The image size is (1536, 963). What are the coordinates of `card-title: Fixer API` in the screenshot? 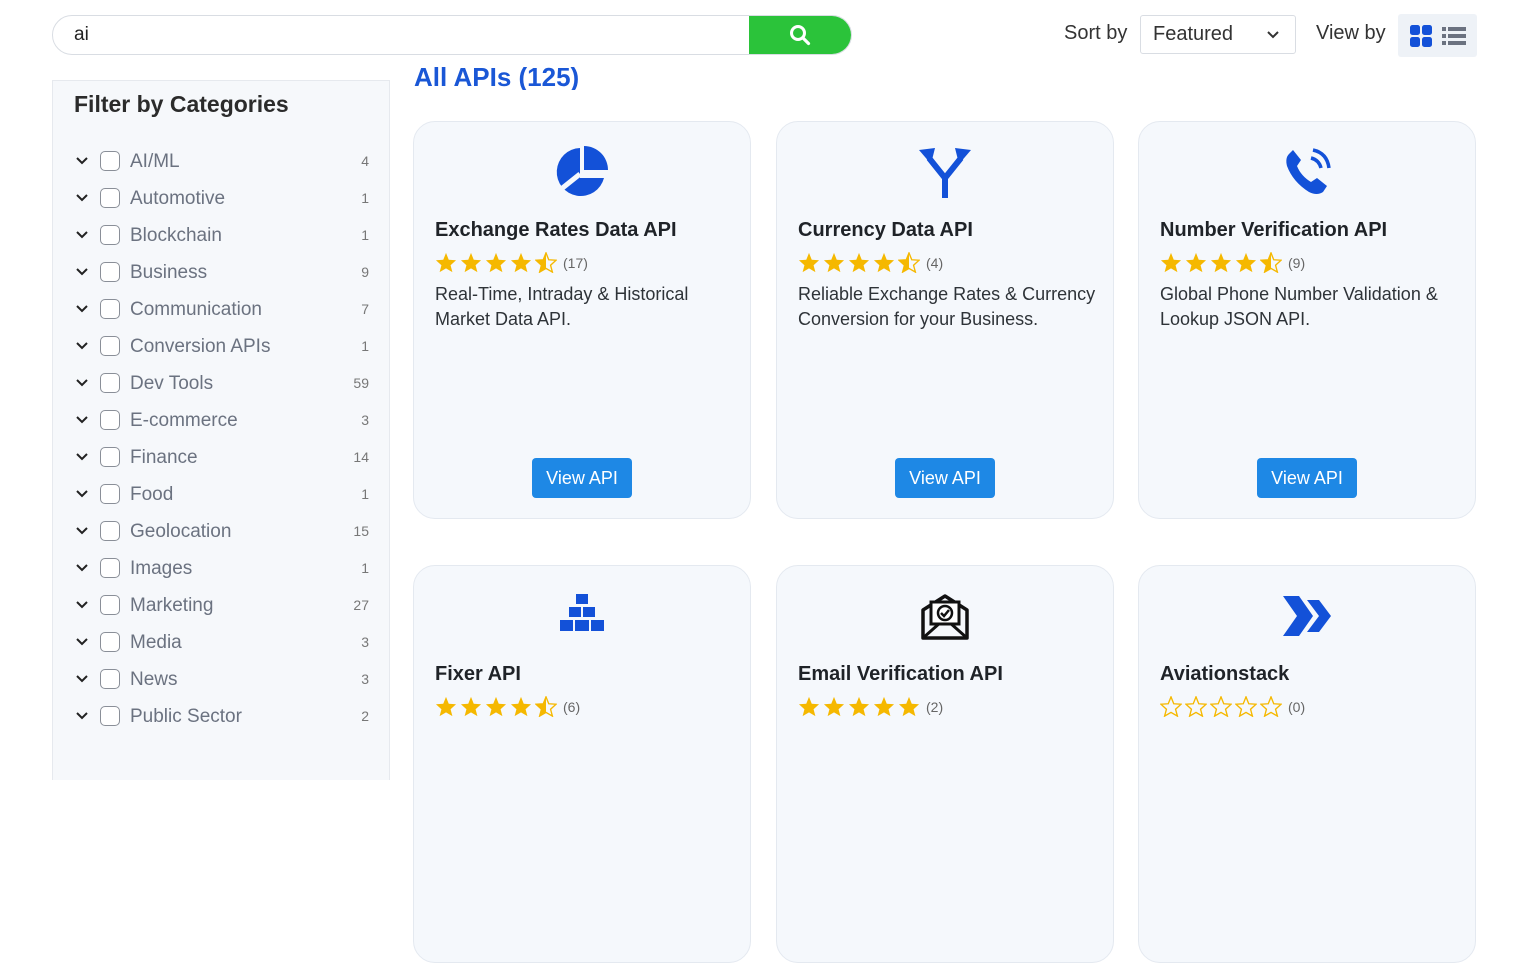 It's located at (478, 674).